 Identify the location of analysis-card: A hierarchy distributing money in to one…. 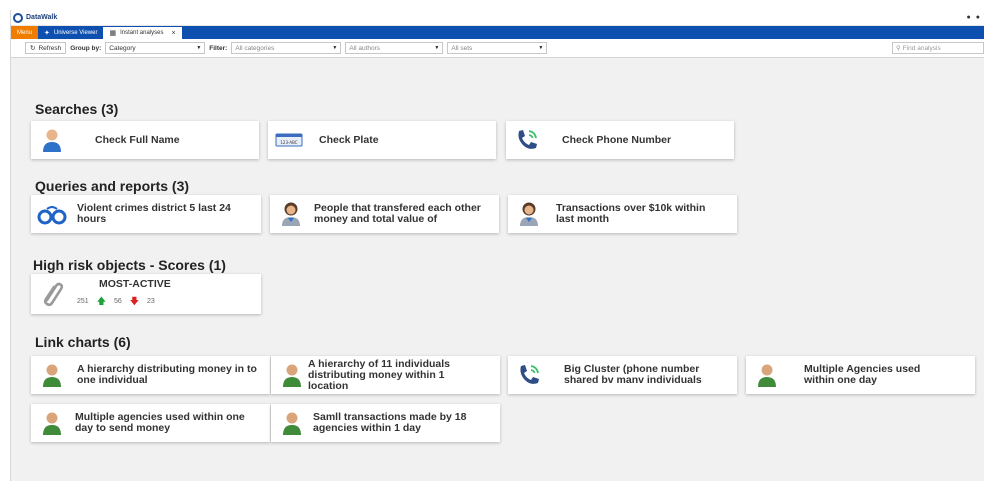
(150, 375).